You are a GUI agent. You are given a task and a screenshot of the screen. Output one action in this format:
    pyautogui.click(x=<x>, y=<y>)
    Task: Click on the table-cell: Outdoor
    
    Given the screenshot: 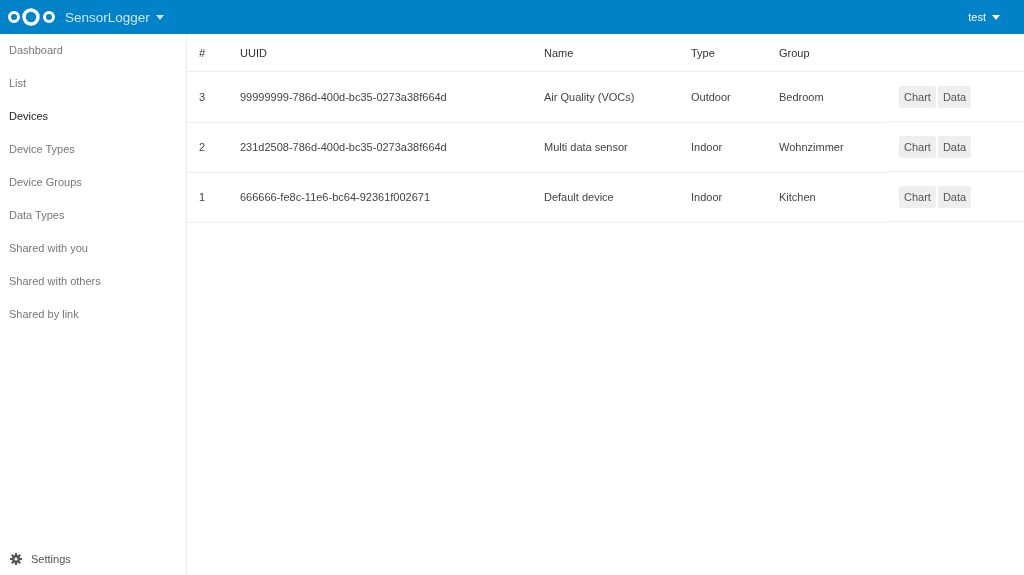 What is the action you would take?
    pyautogui.click(x=723, y=96)
    